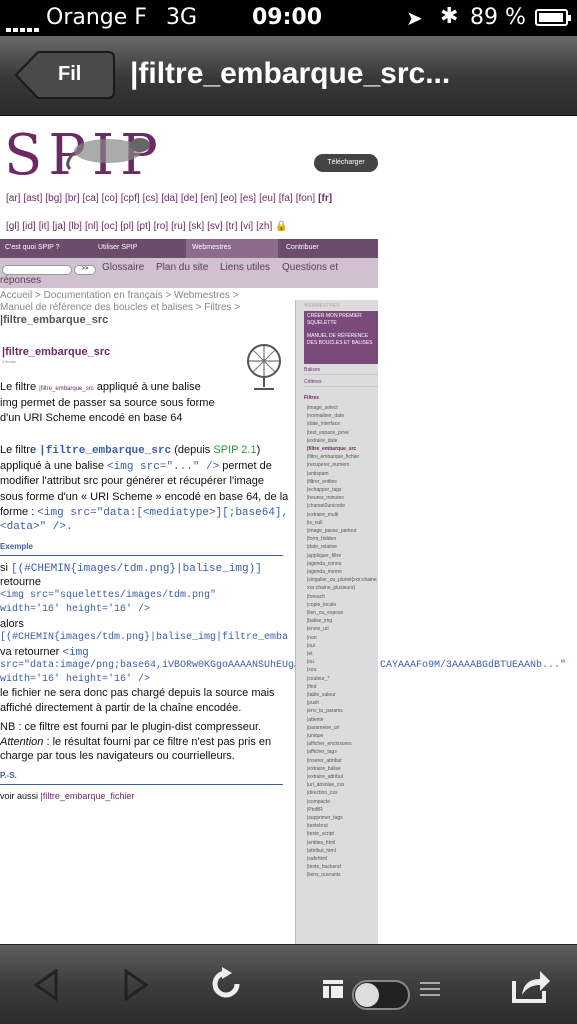 The image size is (577, 1024). What do you see at coordinates (264, 226) in the screenshot?
I see `lang-link: [zh]` at bounding box center [264, 226].